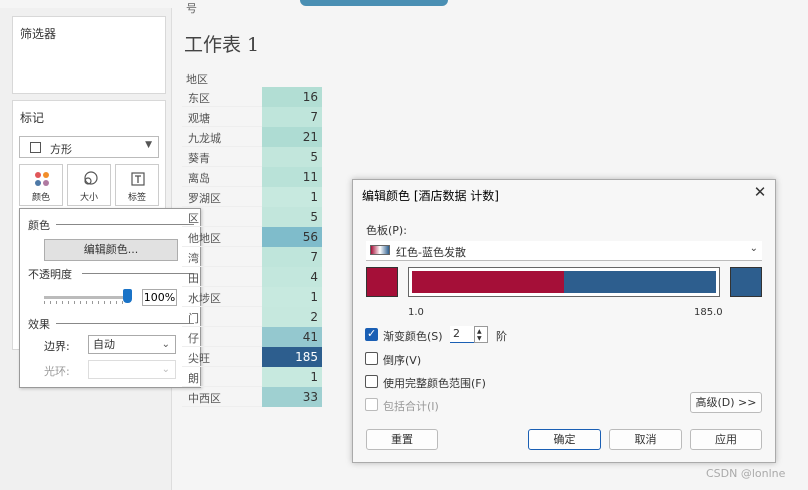 Image resolution: width=808 pixels, height=490 pixels. What do you see at coordinates (753, 248) in the screenshot?
I see `chevron-down-icon: ⌄` at bounding box center [753, 248].